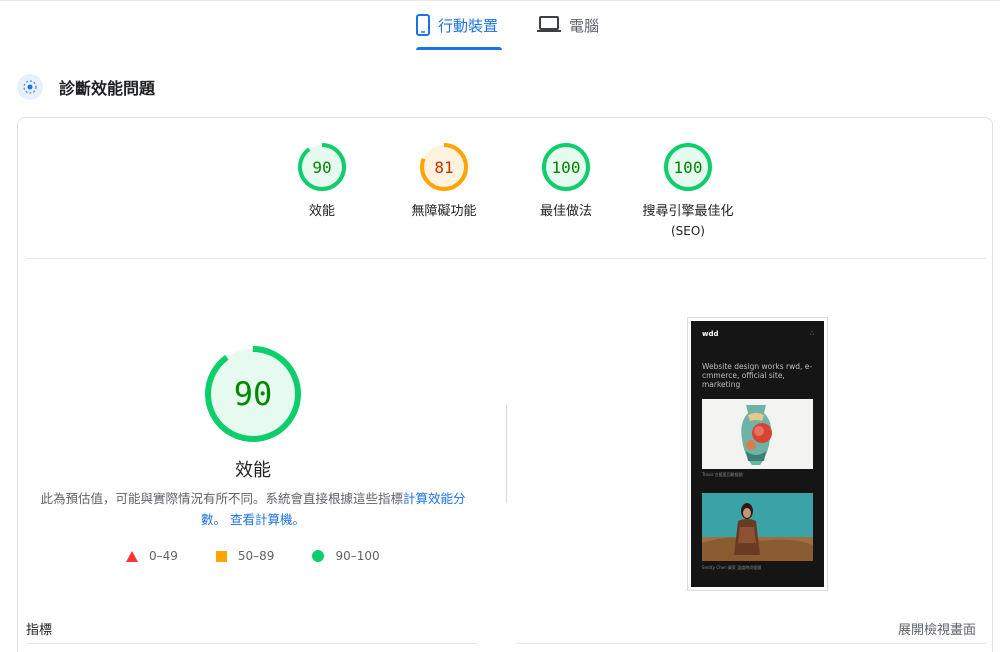 This screenshot has width=1000, height=652. I want to click on gauge-seo: 100 搜尋引擎最佳化 (SEO), so click(688, 191).